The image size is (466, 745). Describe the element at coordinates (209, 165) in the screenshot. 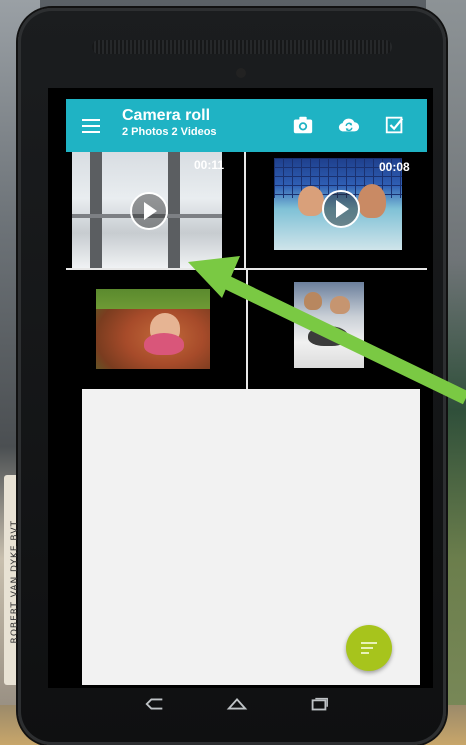

I see `video-duration: 00:11` at that location.